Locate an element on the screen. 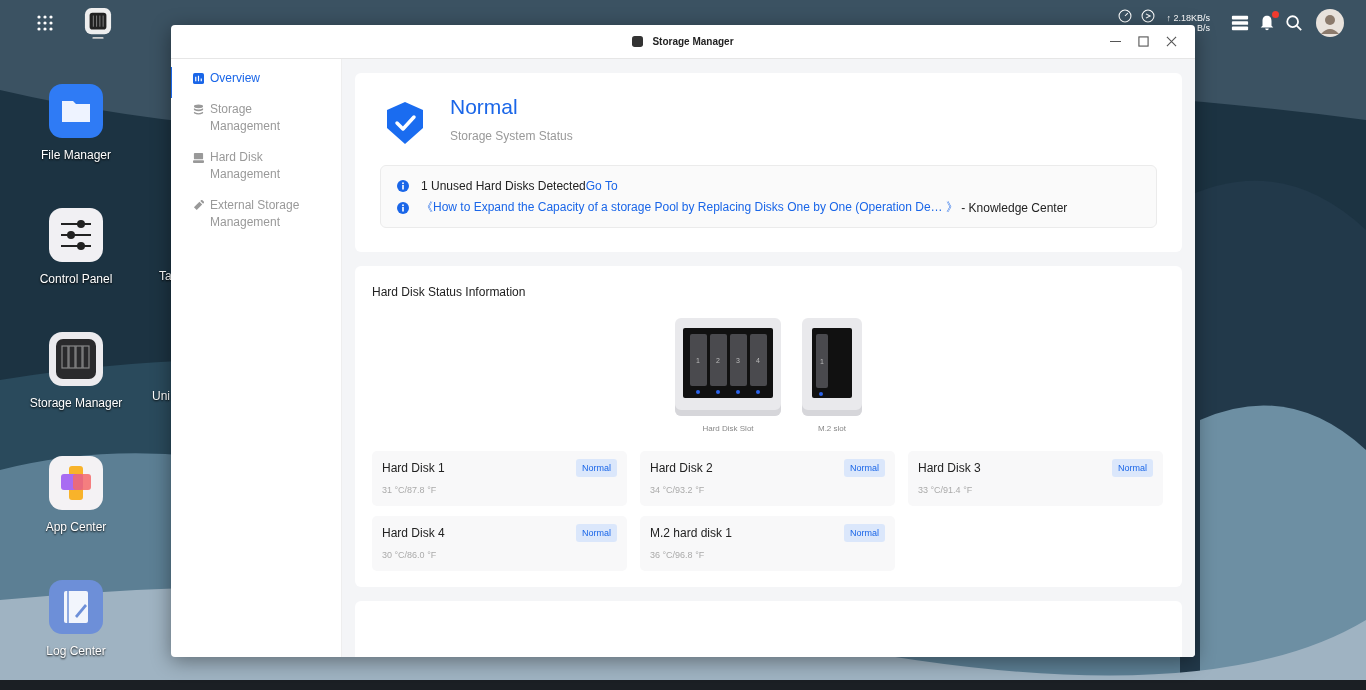  slot-label: M.2 slot is located at coordinates (832, 428).